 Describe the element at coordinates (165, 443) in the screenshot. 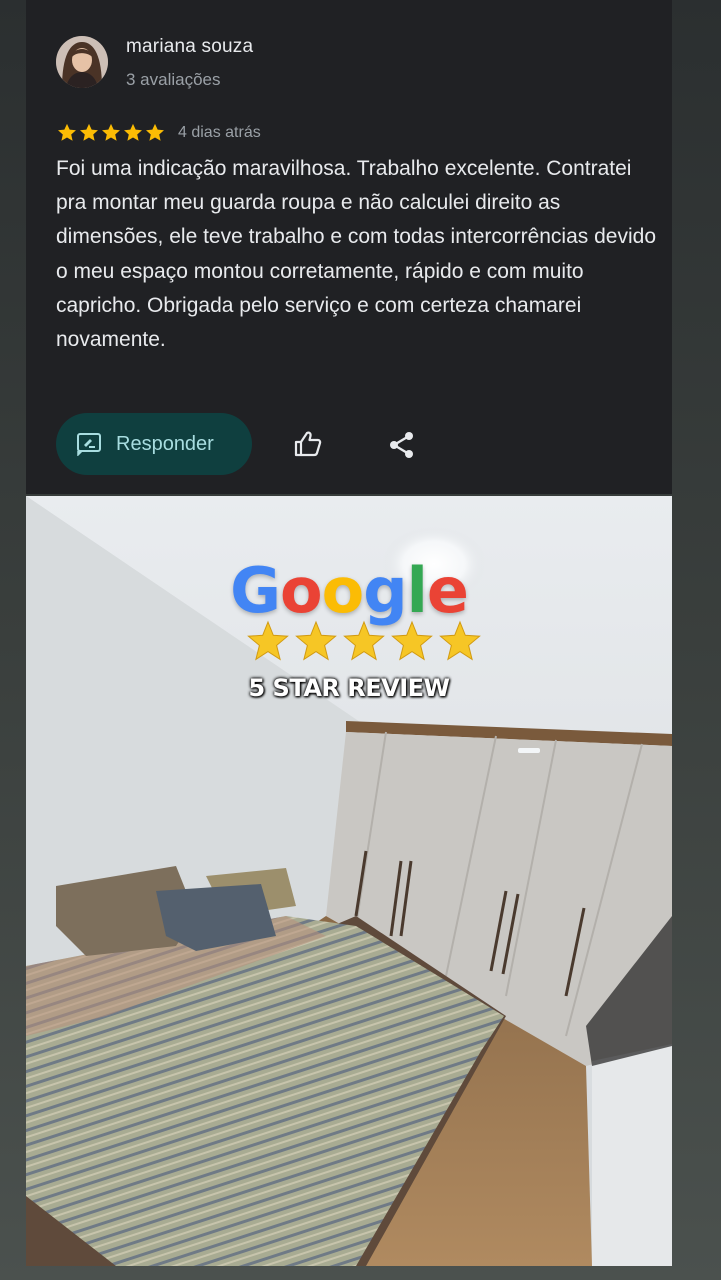

I see `reply-label: Responder` at that location.